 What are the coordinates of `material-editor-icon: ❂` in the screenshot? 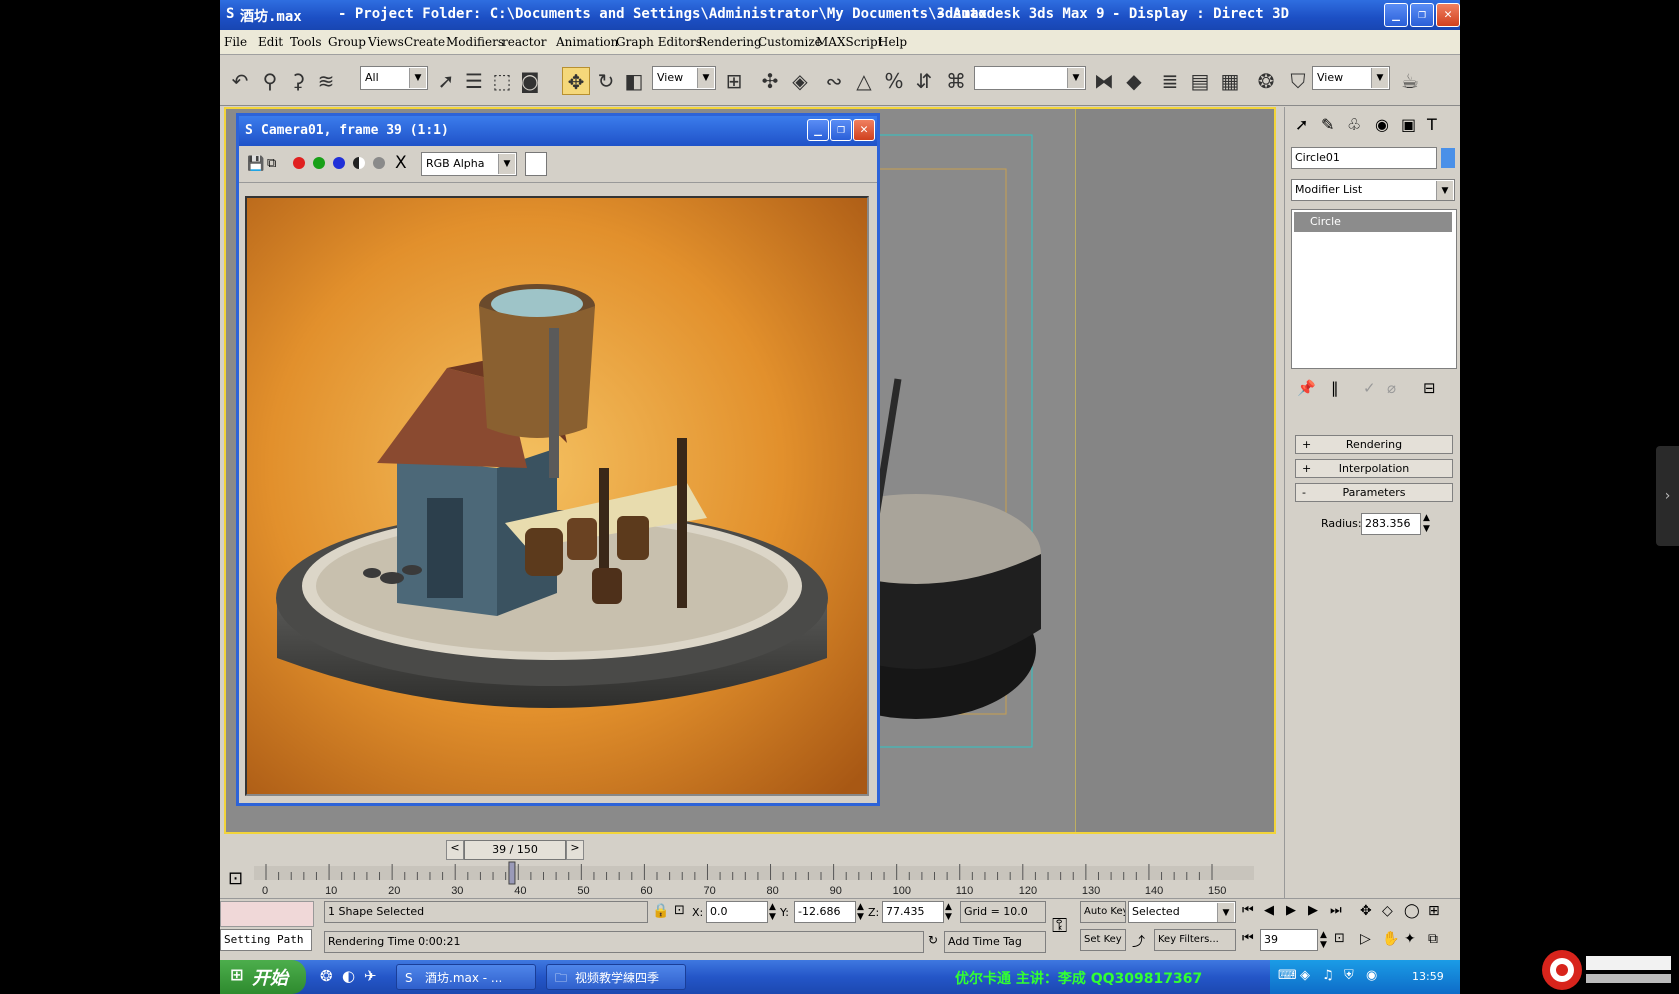 It's located at (1266, 81).